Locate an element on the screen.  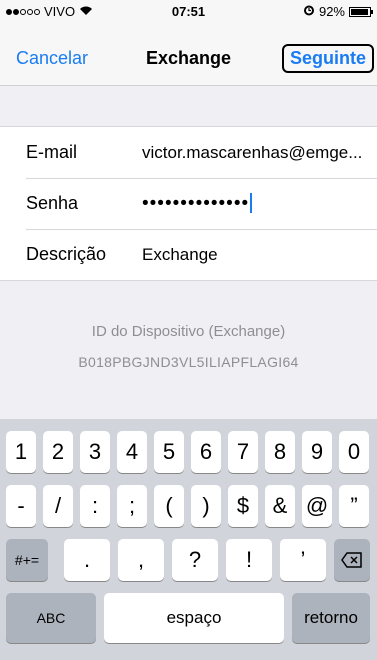
battery-icon is located at coordinates (361, 11).